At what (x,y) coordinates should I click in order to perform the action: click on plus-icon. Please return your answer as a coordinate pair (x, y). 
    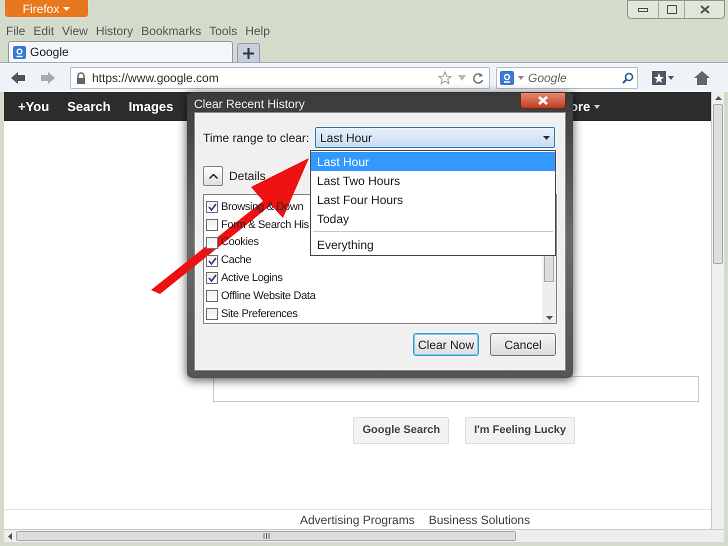
    Looking at the image, I should click on (248, 53).